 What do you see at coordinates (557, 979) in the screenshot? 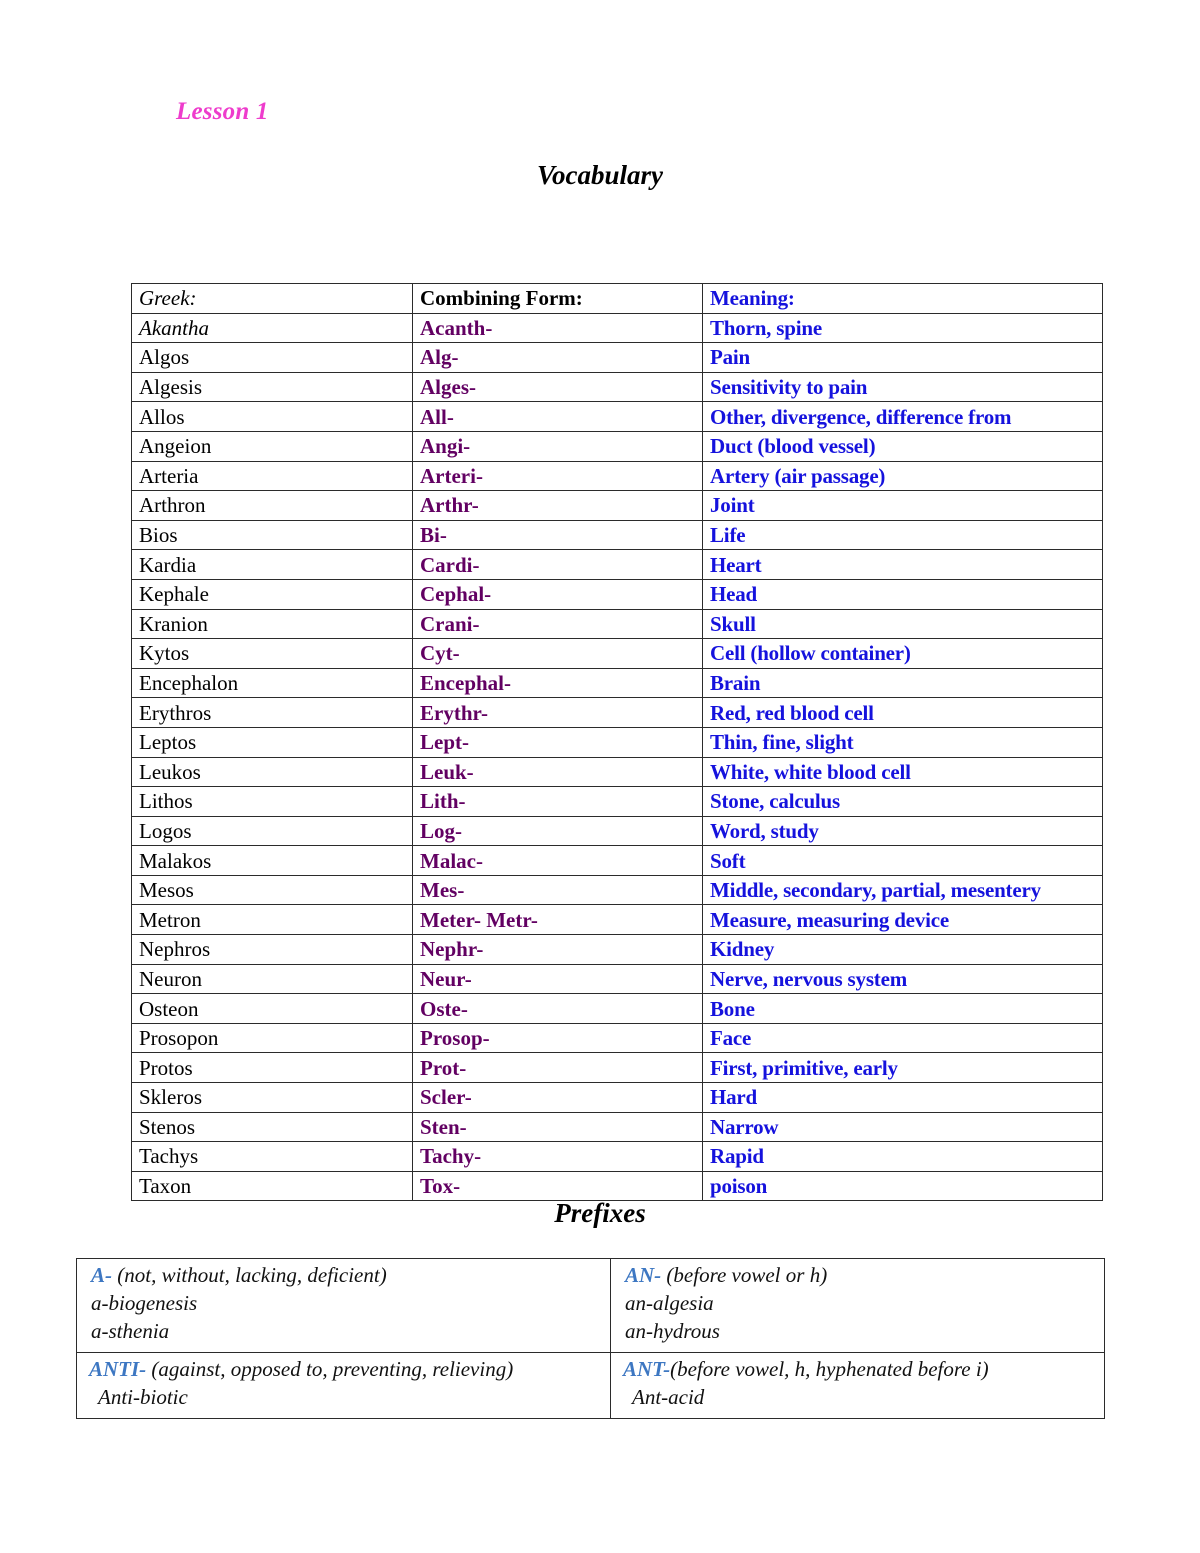
I see `cell-form: Neur-` at bounding box center [557, 979].